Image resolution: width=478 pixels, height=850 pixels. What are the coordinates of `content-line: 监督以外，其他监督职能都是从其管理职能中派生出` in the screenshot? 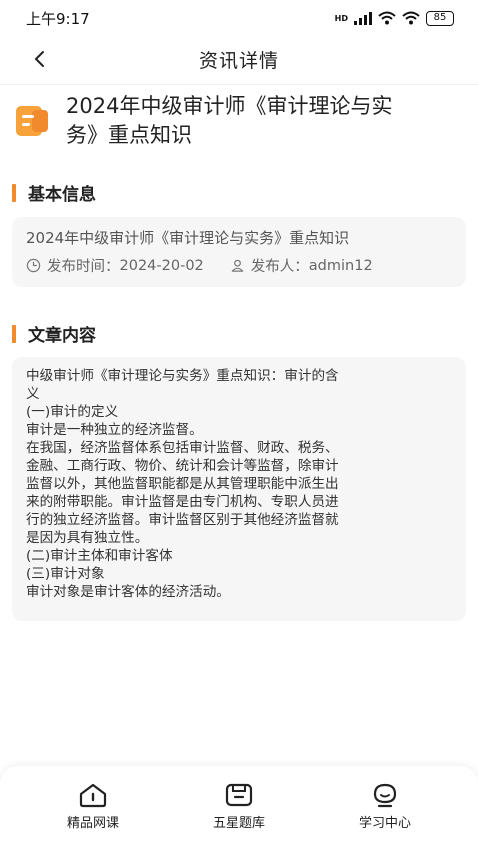 It's located at (182, 484).